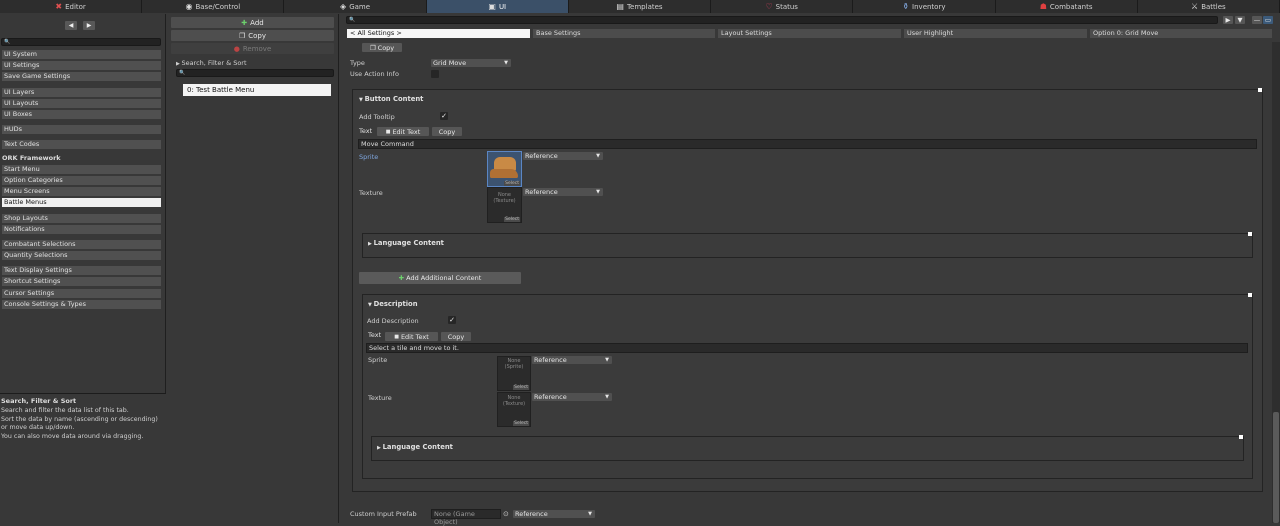 The height and width of the screenshot is (526, 1280). What do you see at coordinates (81, 255) in the screenshot?
I see `sidebar-item: Quantity Selections` at bounding box center [81, 255].